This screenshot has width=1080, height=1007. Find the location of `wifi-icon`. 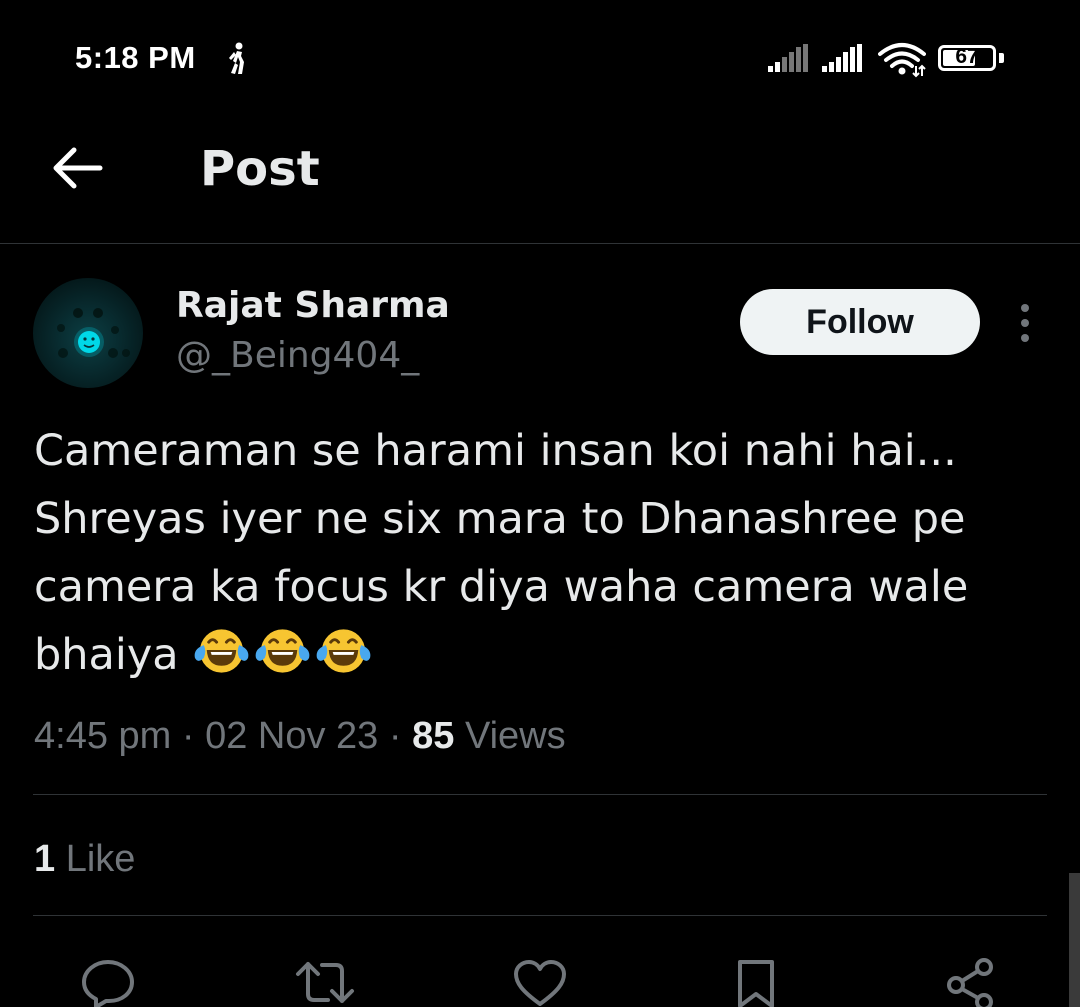

wifi-icon is located at coordinates (902, 60).